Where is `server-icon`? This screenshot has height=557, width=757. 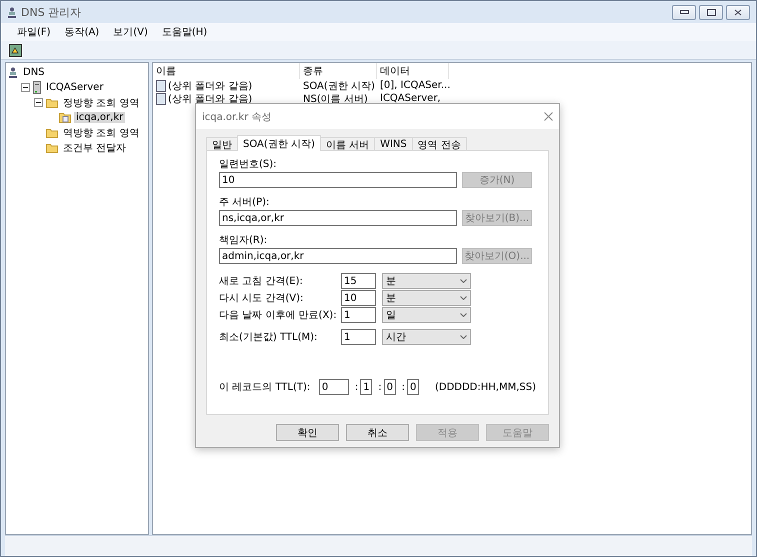
server-icon is located at coordinates (37, 87).